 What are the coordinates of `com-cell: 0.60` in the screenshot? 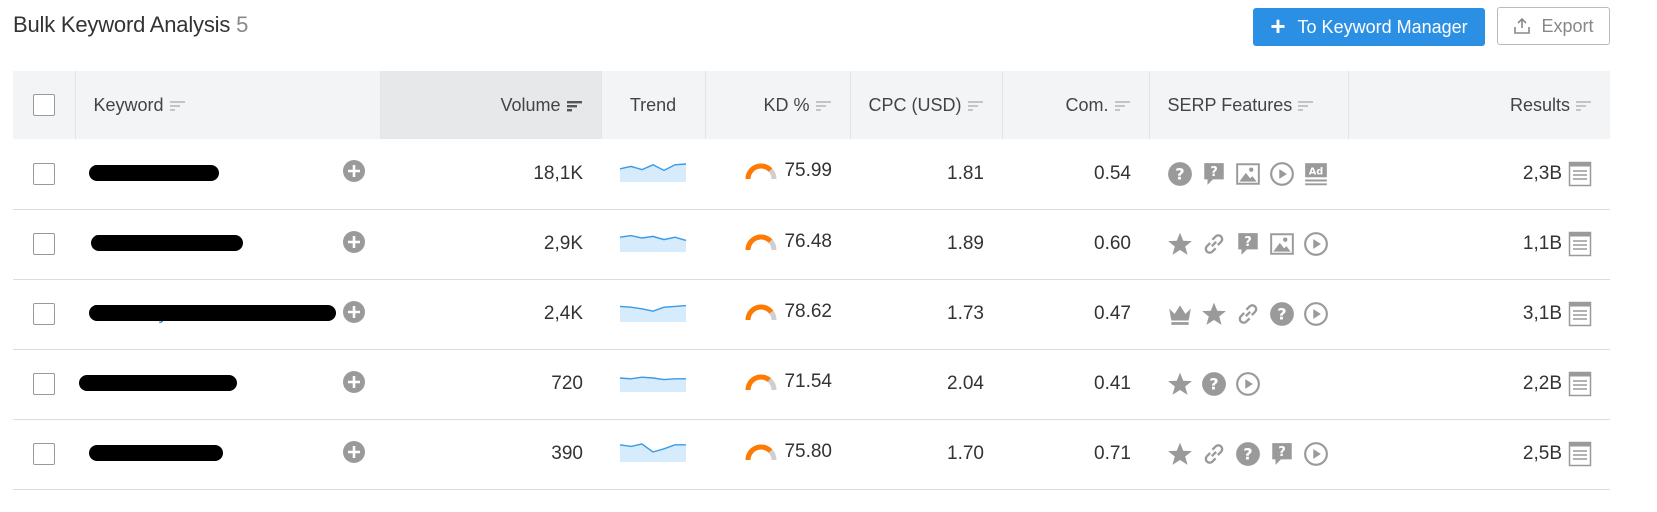 It's located at (1075, 244).